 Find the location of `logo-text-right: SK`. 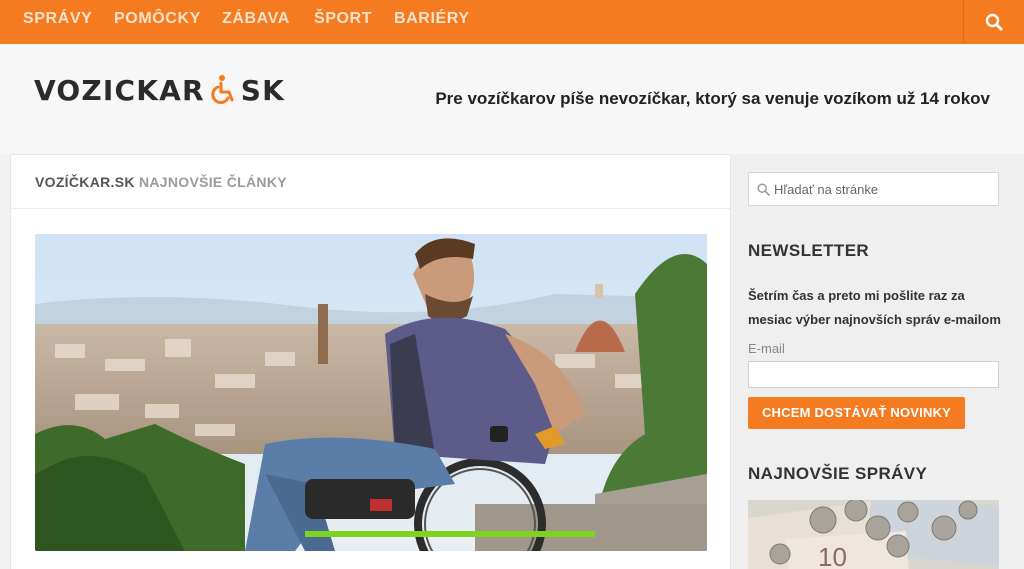

logo-text-right: SK is located at coordinates (263, 90).